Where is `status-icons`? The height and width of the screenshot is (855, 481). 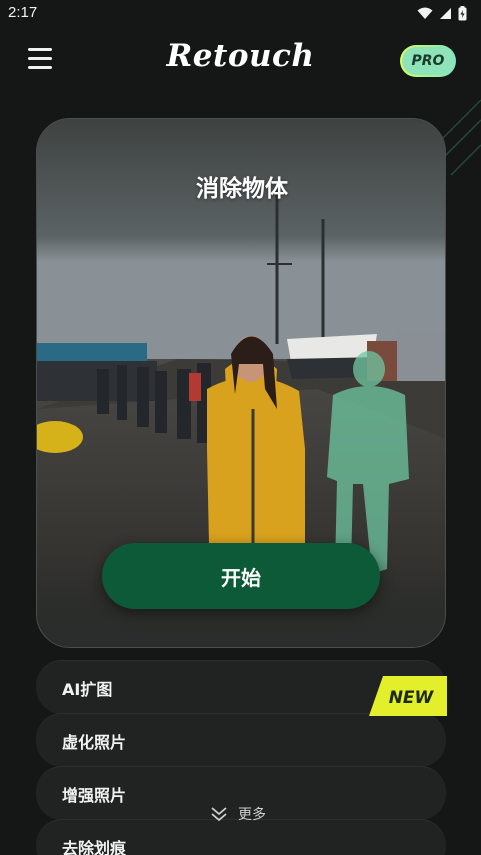 status-icons is located at coordinates (442, 13).